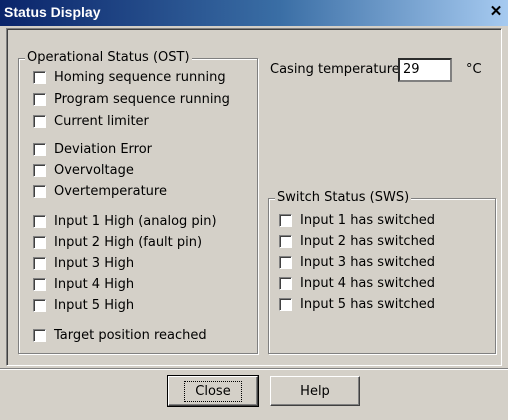 This screenshot has height=420, width=508. I want to click on ost-overtemperature-checkbox: Overtemperature, so click(100, 191).